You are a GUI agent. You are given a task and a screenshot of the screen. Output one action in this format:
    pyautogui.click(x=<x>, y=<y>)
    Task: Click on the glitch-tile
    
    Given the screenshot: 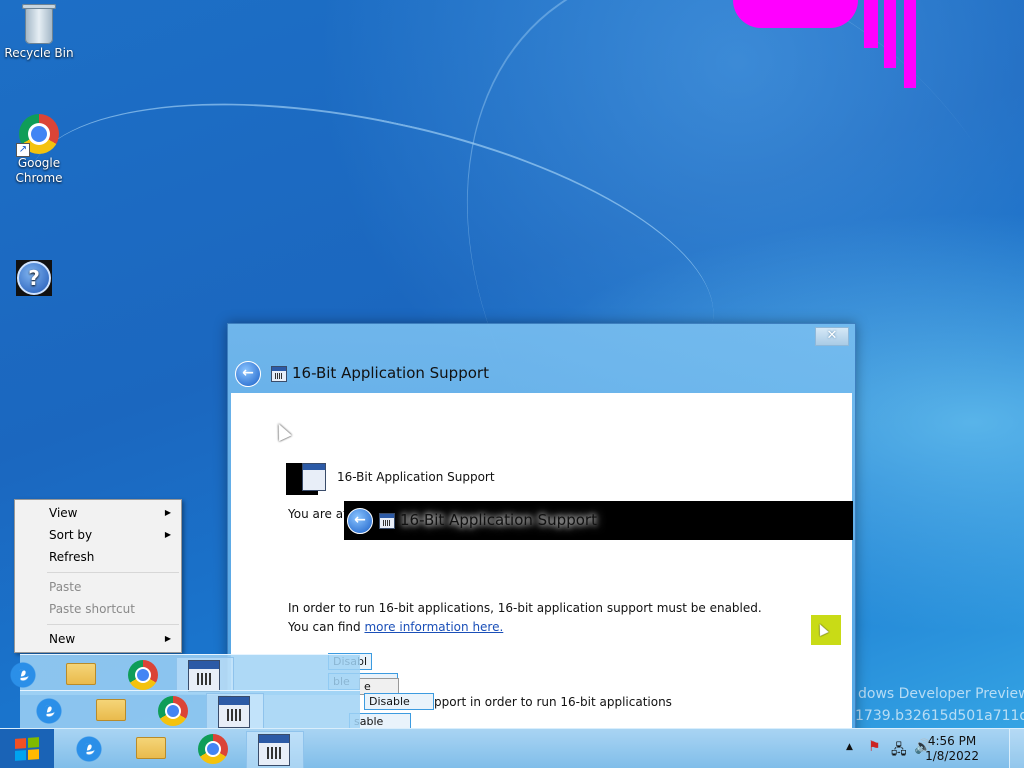 What is the action you would take?
    pyautogui.click(x=826, y=630)
    